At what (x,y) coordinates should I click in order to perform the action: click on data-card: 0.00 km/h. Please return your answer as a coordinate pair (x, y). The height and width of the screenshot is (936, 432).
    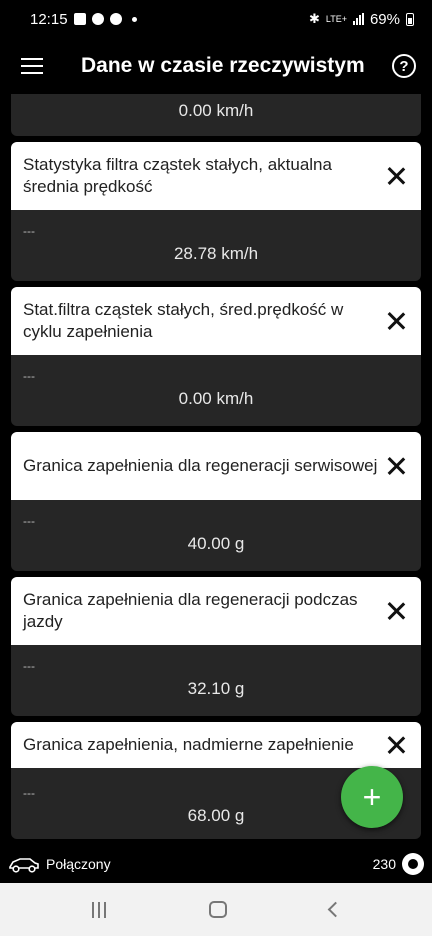
    Looking at the image, I should click on (216, 115).